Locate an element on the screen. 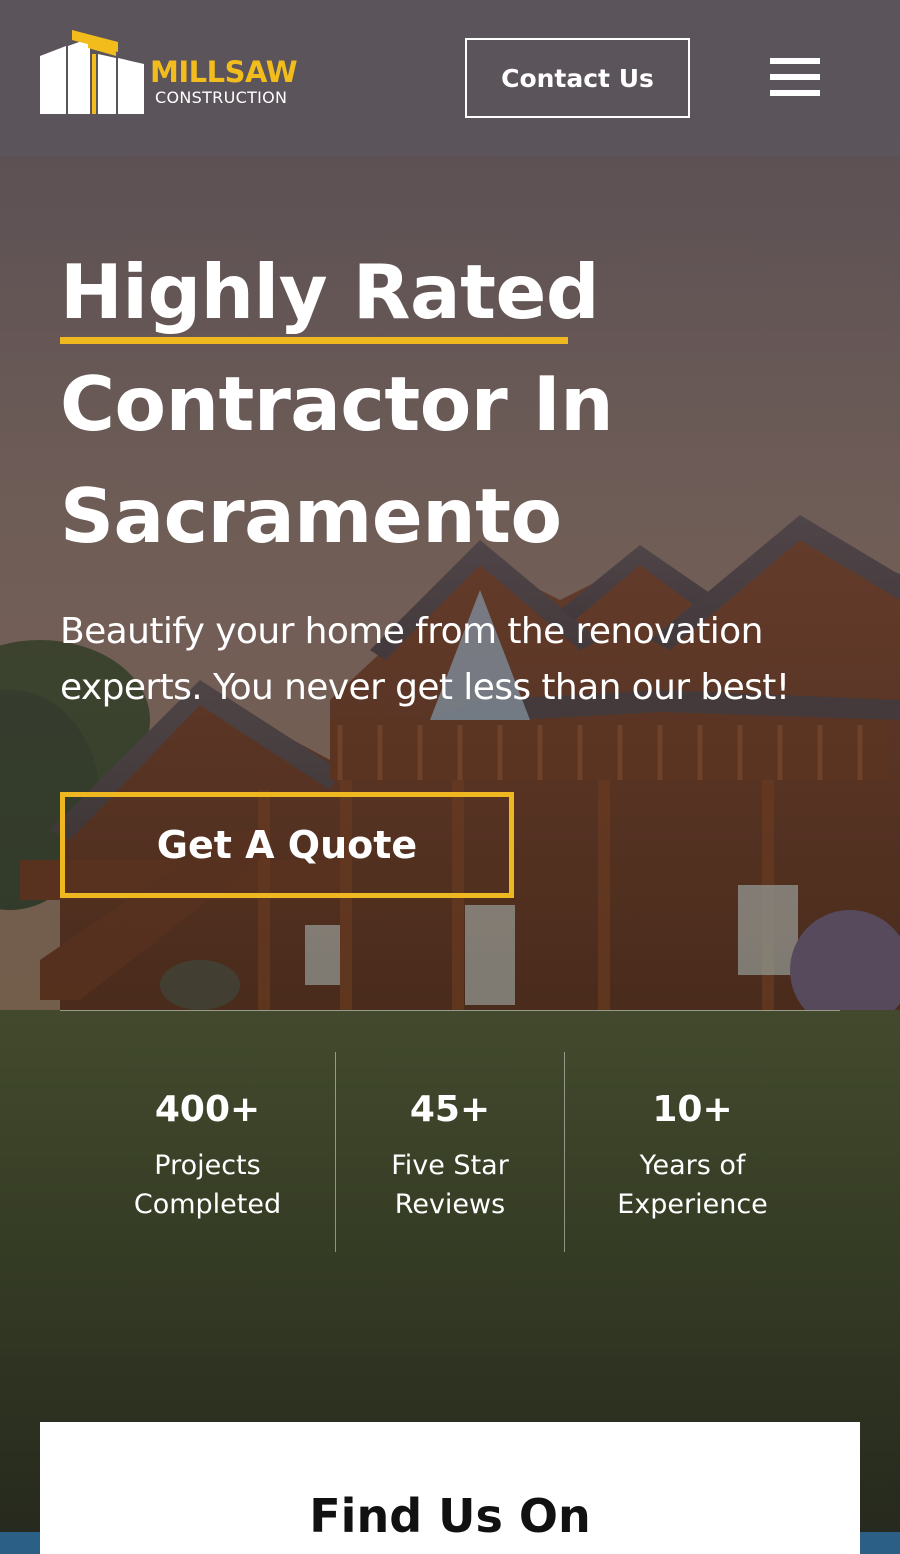 Image resolution: width=900 pixels, height=1554 pixels. logo-subtitle: CONSTRUCTION is located at coordinates (221, 97).